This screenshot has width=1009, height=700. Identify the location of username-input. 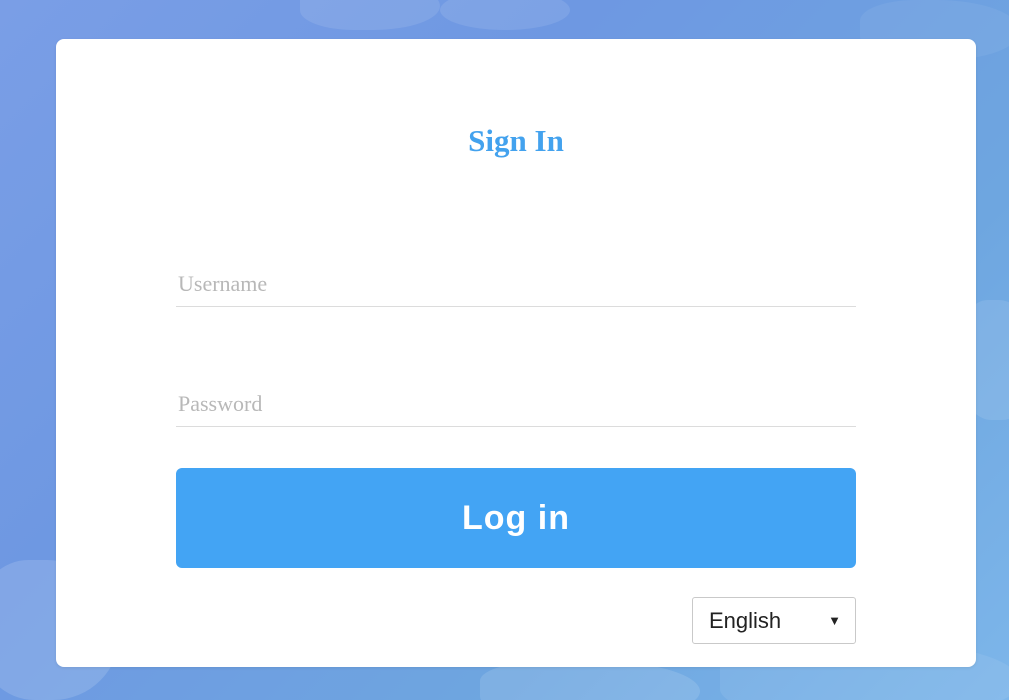
(516, 284).